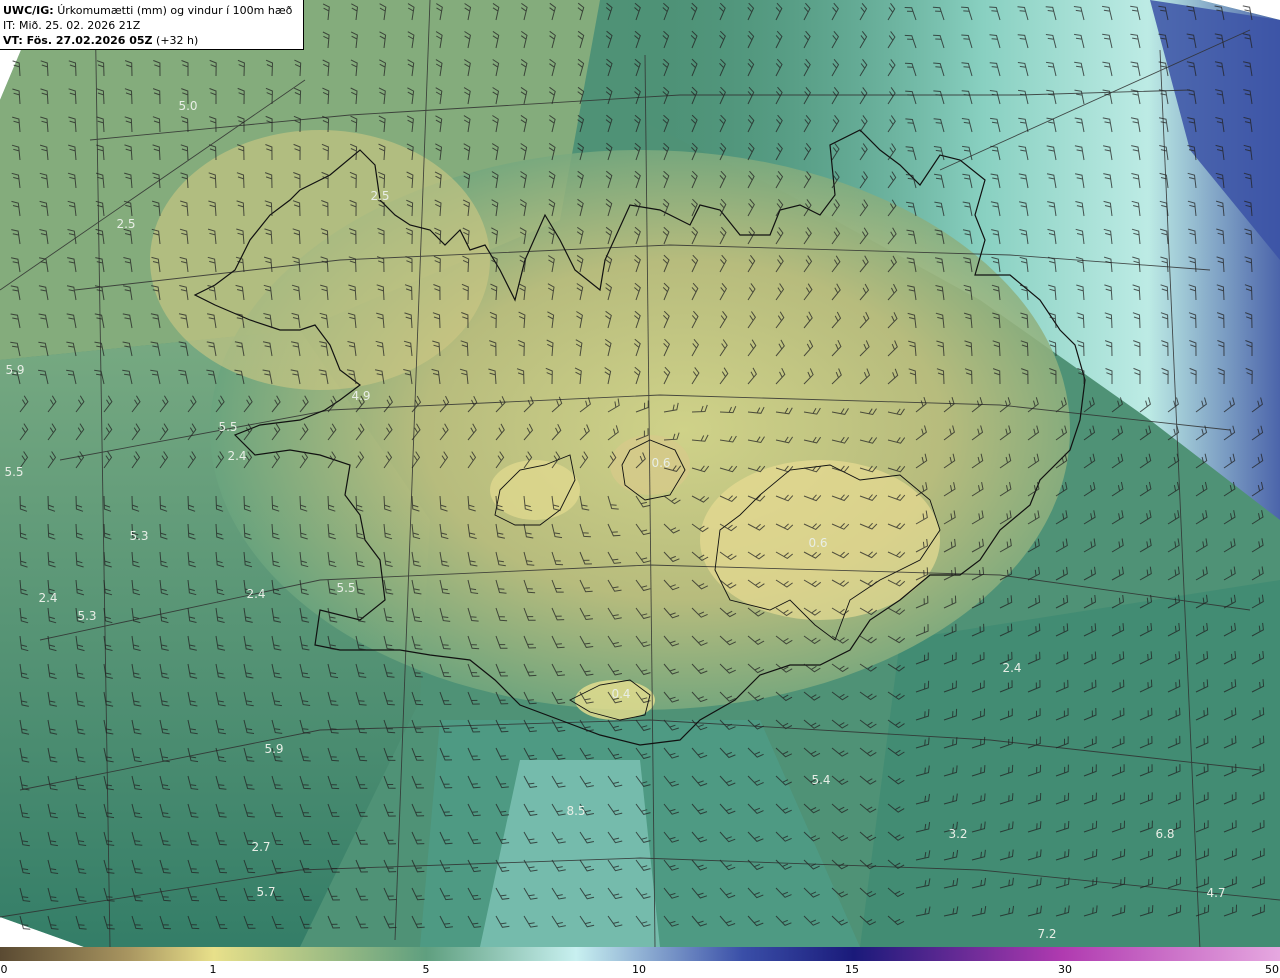 This screenshot has width=1280, height=978. Describe the element at coordinates (213, 969) in the screenshot. I see `colorbar-tick-label: 1` at that location.